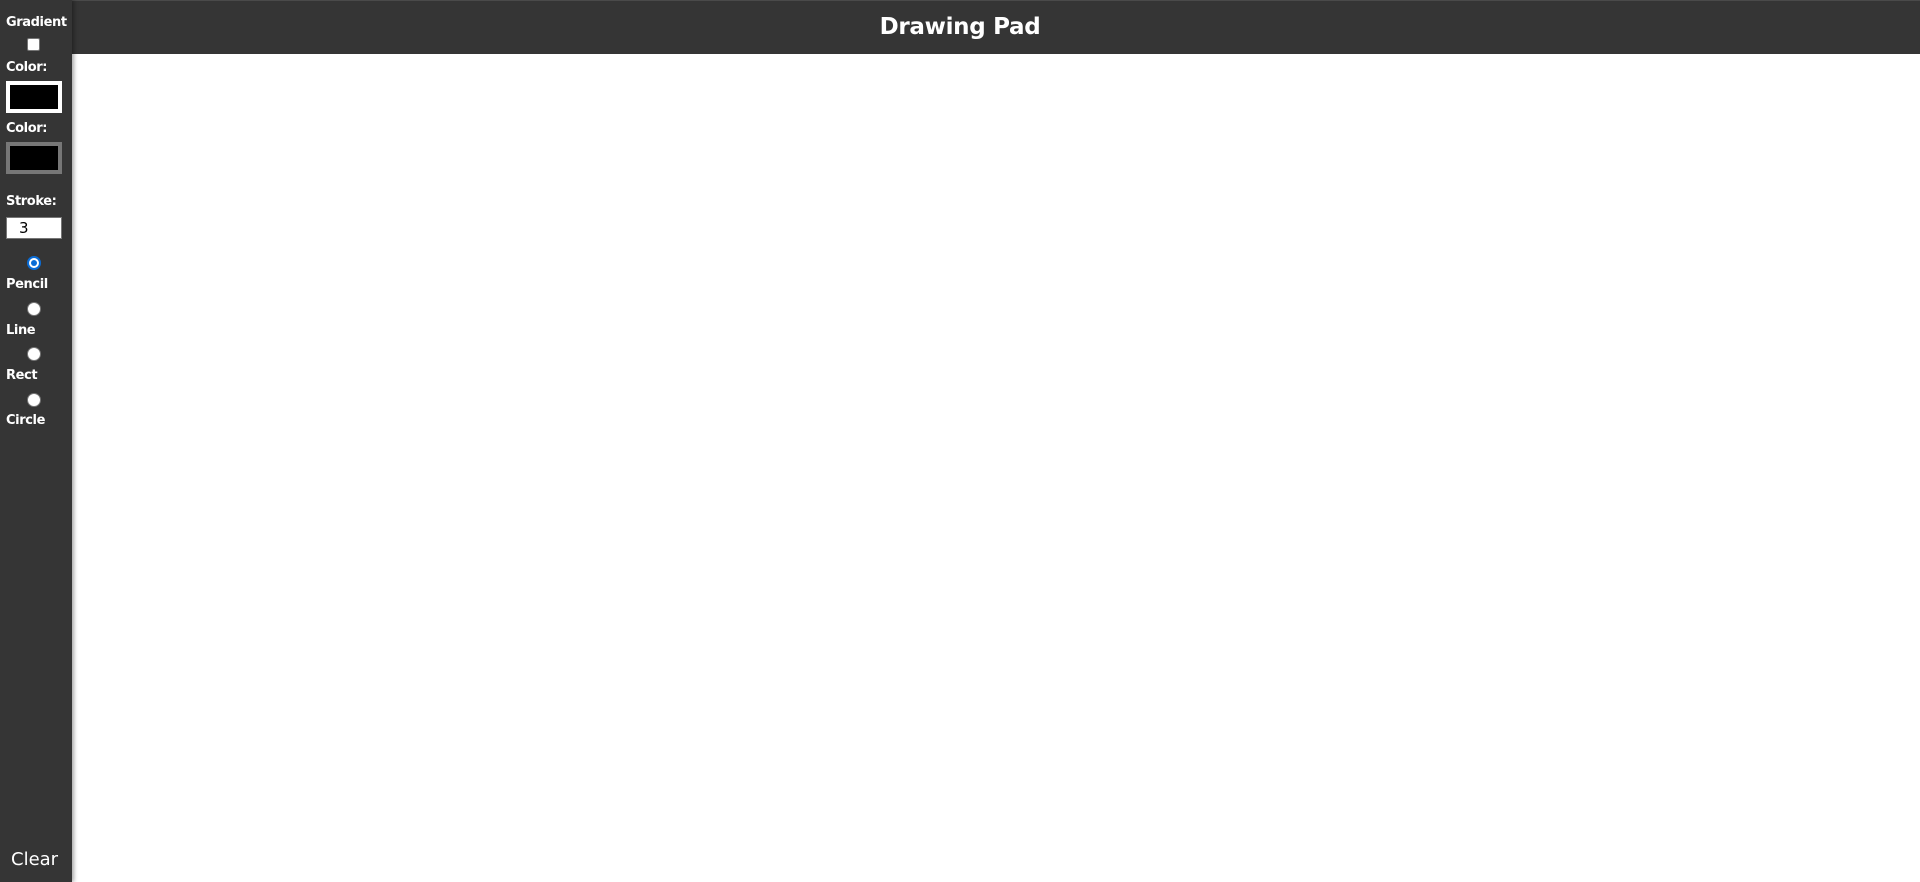 Image resolution: width=1920 pixels, height=882 pixels. I want to click on color1-label: Color:, so click(27, 67).